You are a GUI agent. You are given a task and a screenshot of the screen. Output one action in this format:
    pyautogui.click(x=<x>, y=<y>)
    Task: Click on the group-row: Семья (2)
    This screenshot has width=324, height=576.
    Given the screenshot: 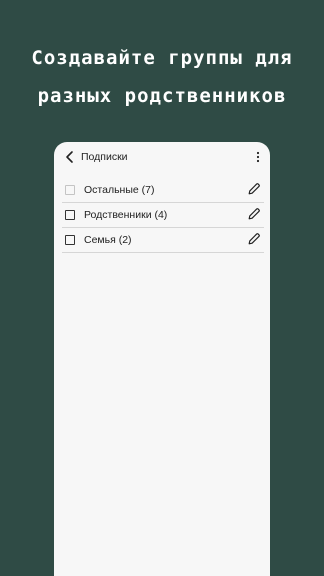 What is the action you would take?
    pyautogui.click(x=163, y=240)
    